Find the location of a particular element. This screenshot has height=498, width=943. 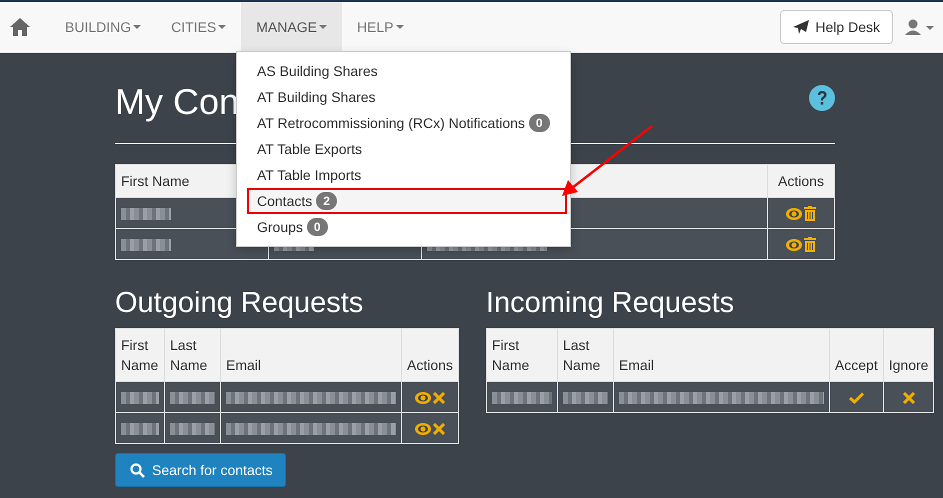

search-icon is located at coordinates (137, 470).